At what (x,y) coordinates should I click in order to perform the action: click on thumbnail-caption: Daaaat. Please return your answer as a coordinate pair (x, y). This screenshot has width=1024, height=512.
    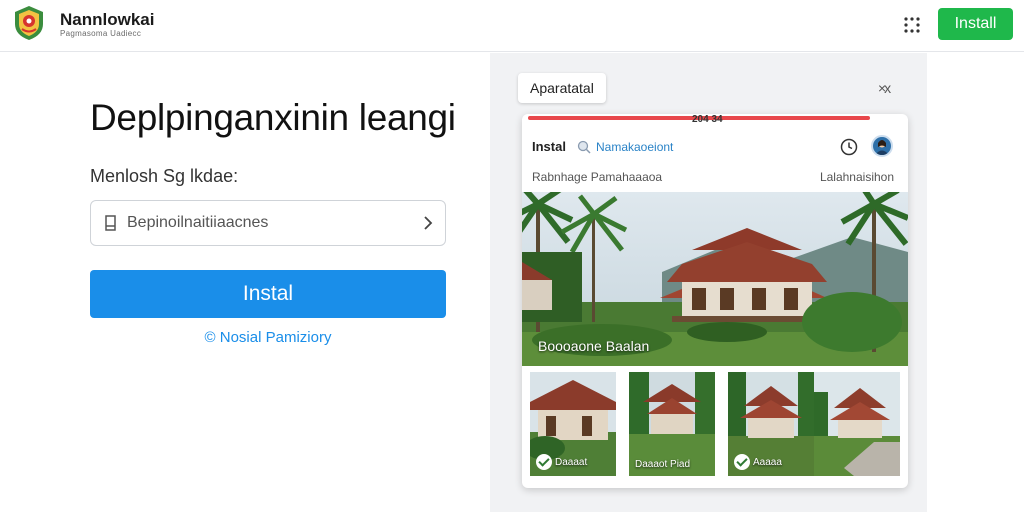
    Looking at the image, I should click on (571, 462).